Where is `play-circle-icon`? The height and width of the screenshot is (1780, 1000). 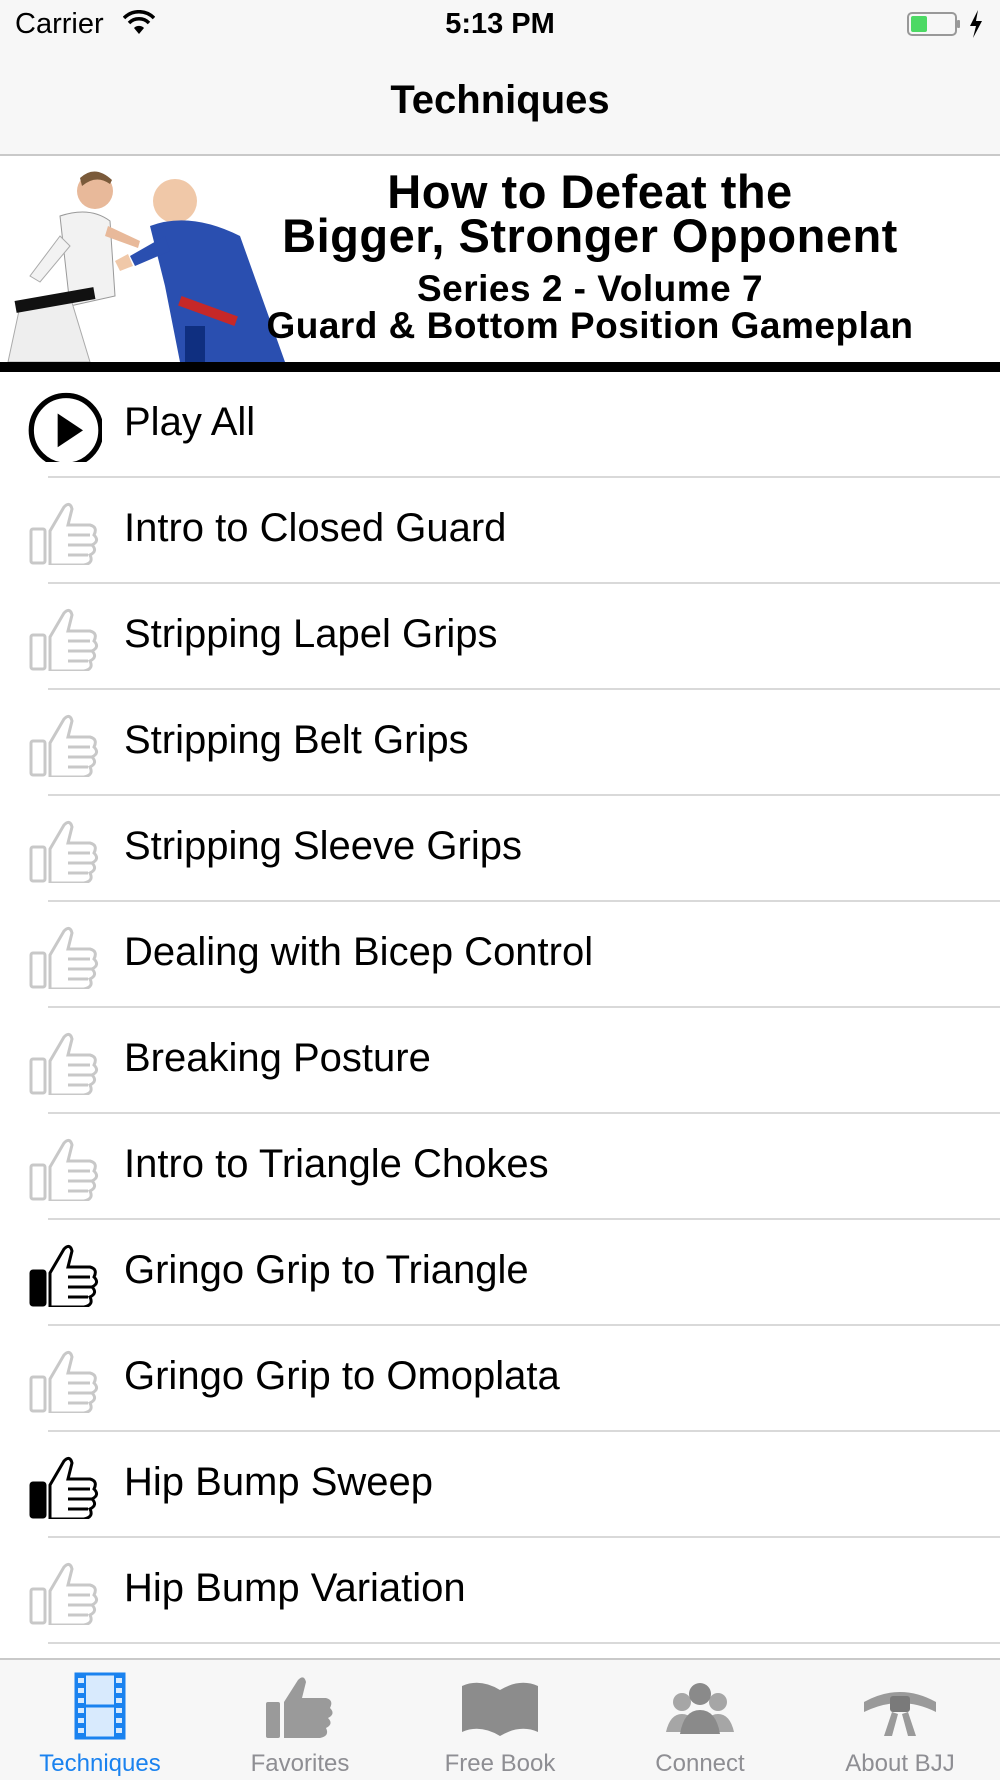 play-circle-icon is located at coordinates (65, 427).